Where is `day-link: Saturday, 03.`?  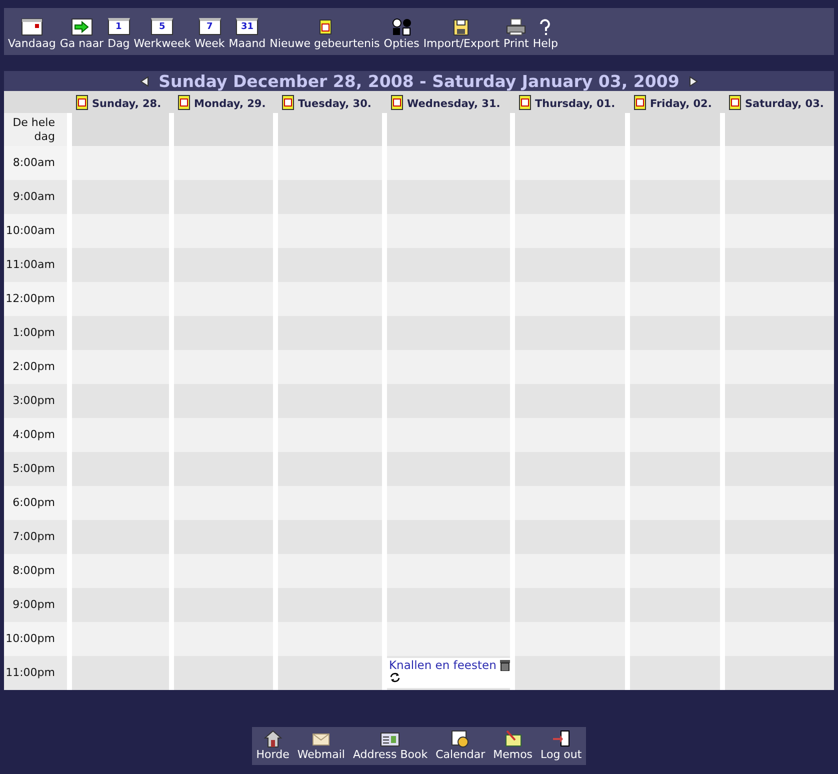
day-link: Saturday, 03. is located at coordinates (784, 104).